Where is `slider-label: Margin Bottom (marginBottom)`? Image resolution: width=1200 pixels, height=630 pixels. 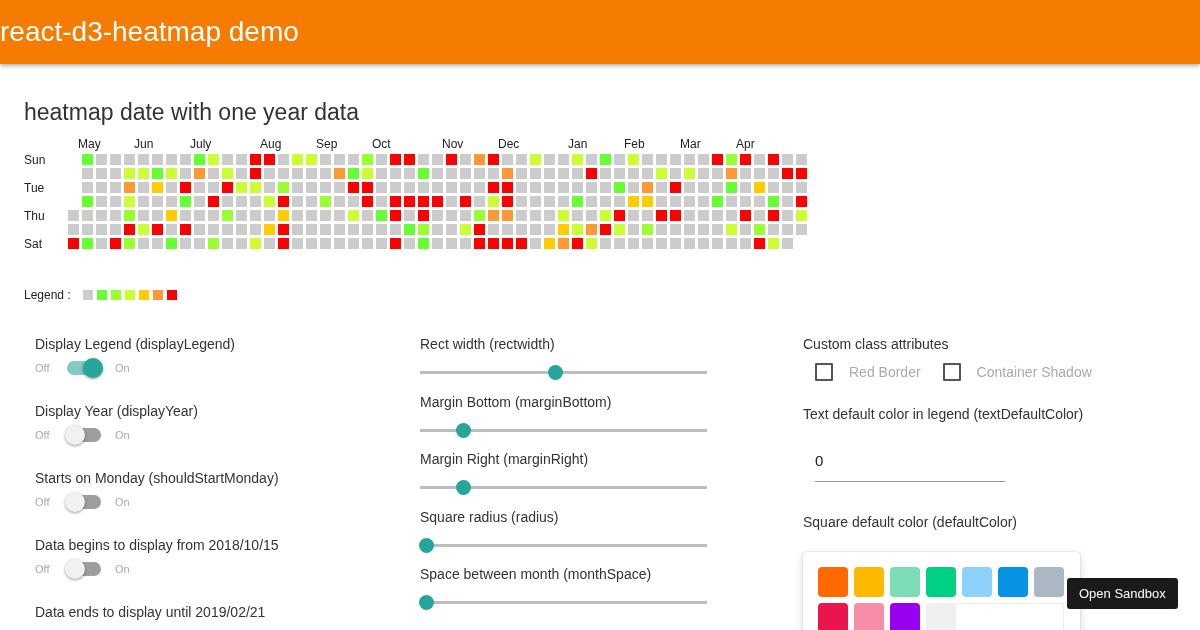
slider-label: Margin Bottom (marginBottom) is located at coordinates (516, 402).